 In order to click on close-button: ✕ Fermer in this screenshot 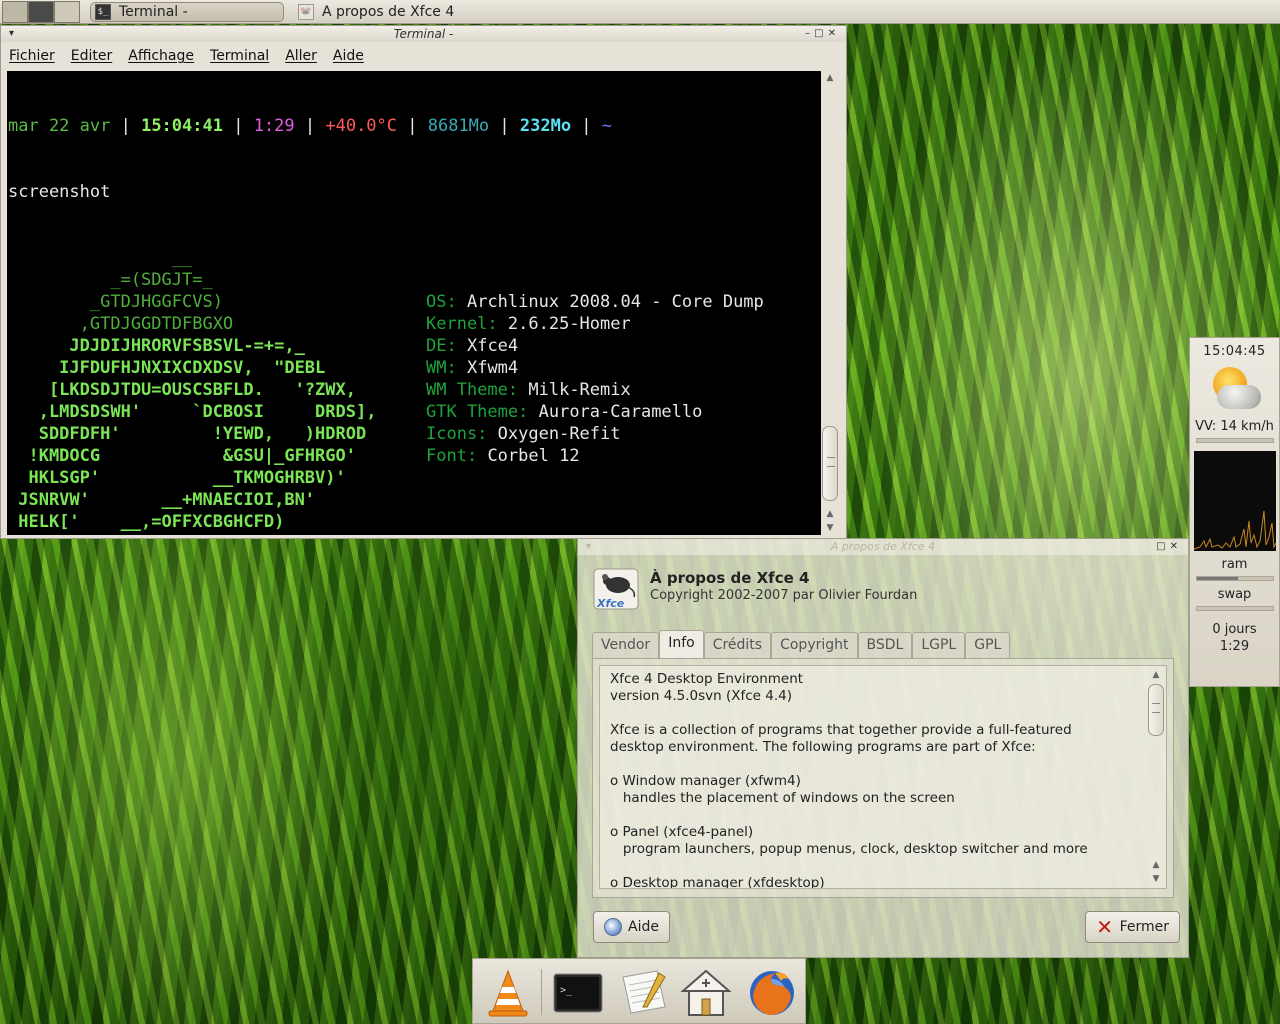, I will do `click(1132, 927)`.